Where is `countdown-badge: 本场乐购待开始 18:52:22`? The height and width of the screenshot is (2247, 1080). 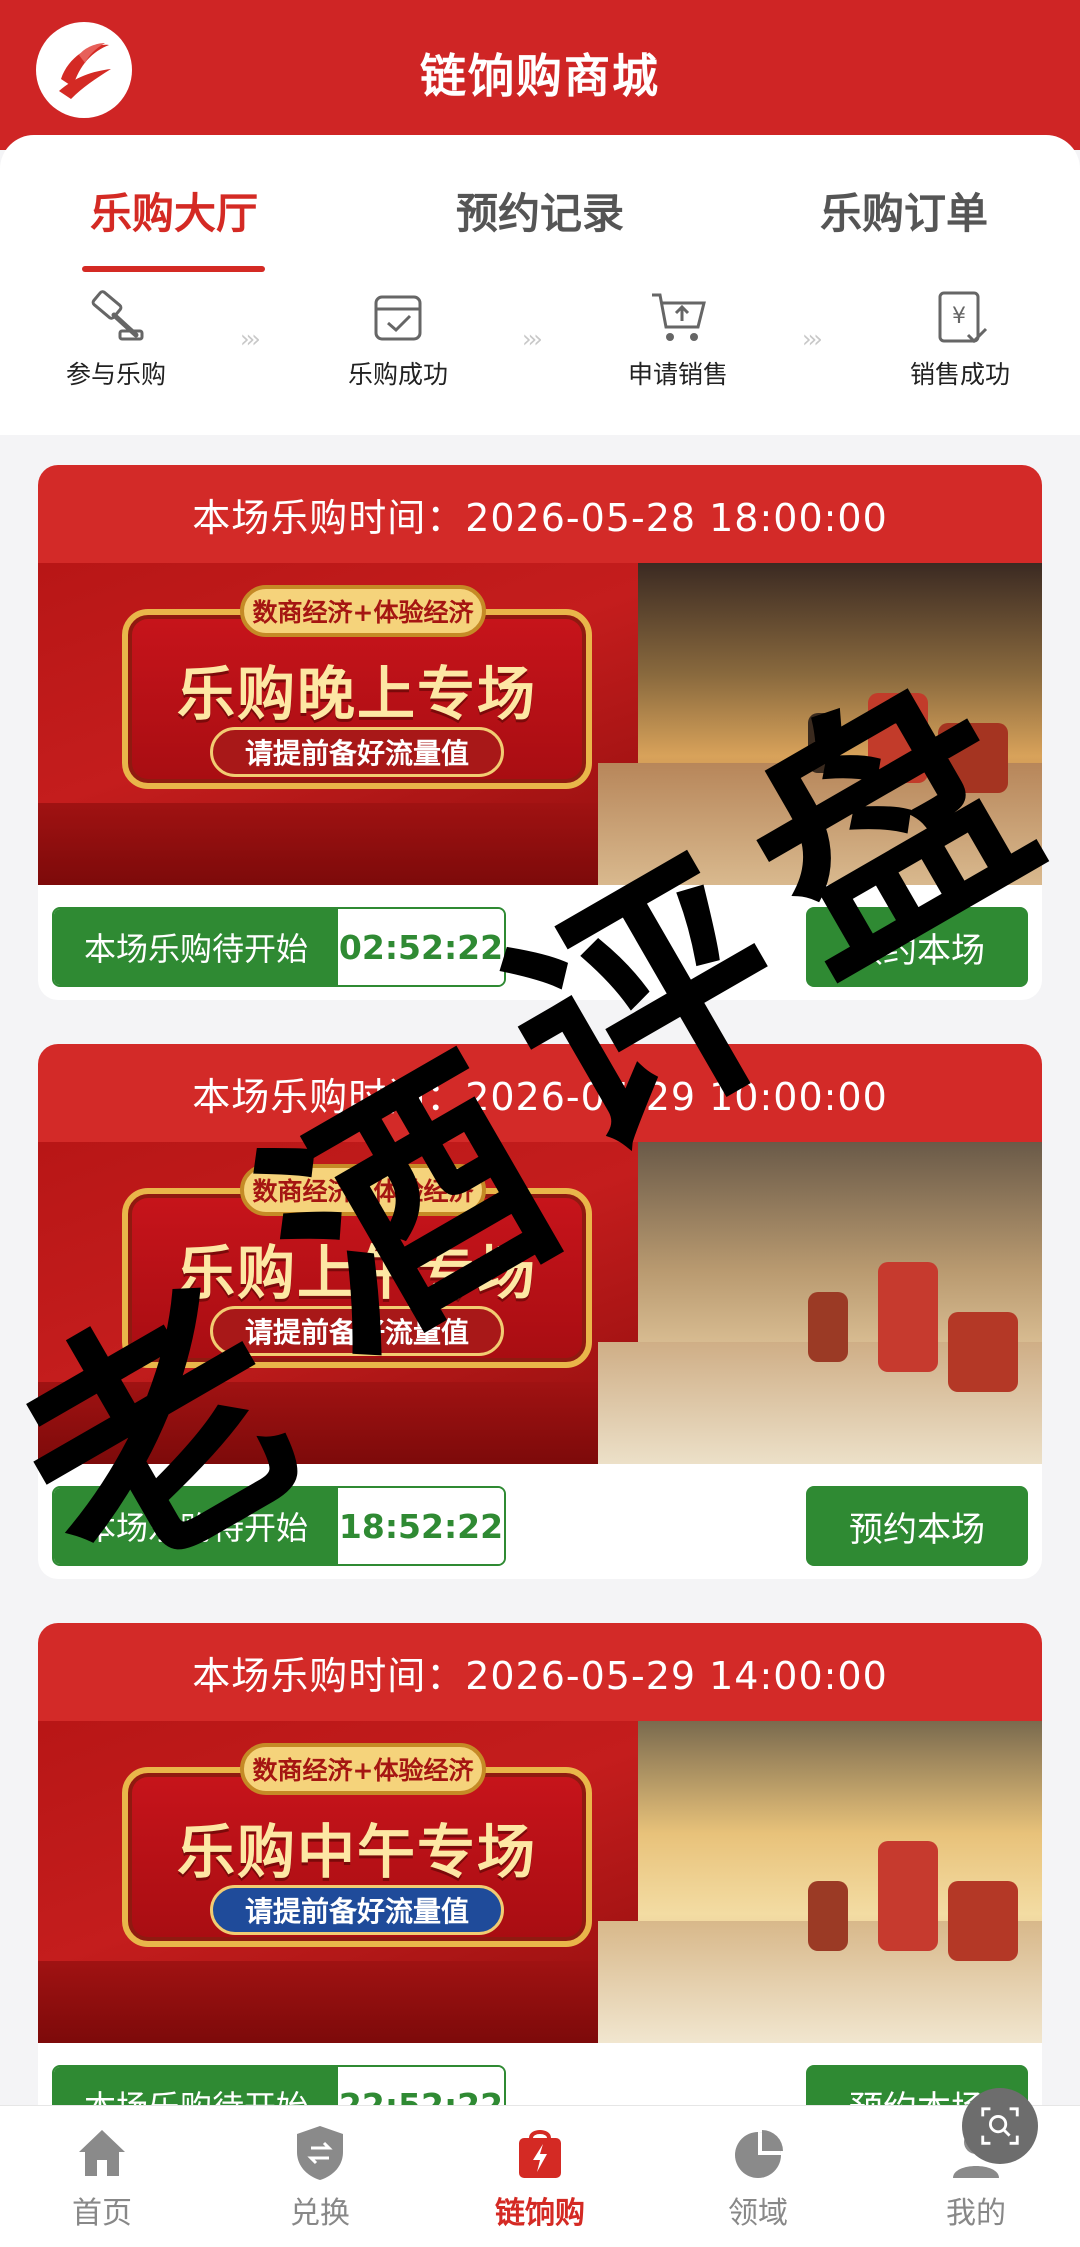
countdown-badge: 本场乐购待开始 18:52:22 is located at coordinates (279, 1526).